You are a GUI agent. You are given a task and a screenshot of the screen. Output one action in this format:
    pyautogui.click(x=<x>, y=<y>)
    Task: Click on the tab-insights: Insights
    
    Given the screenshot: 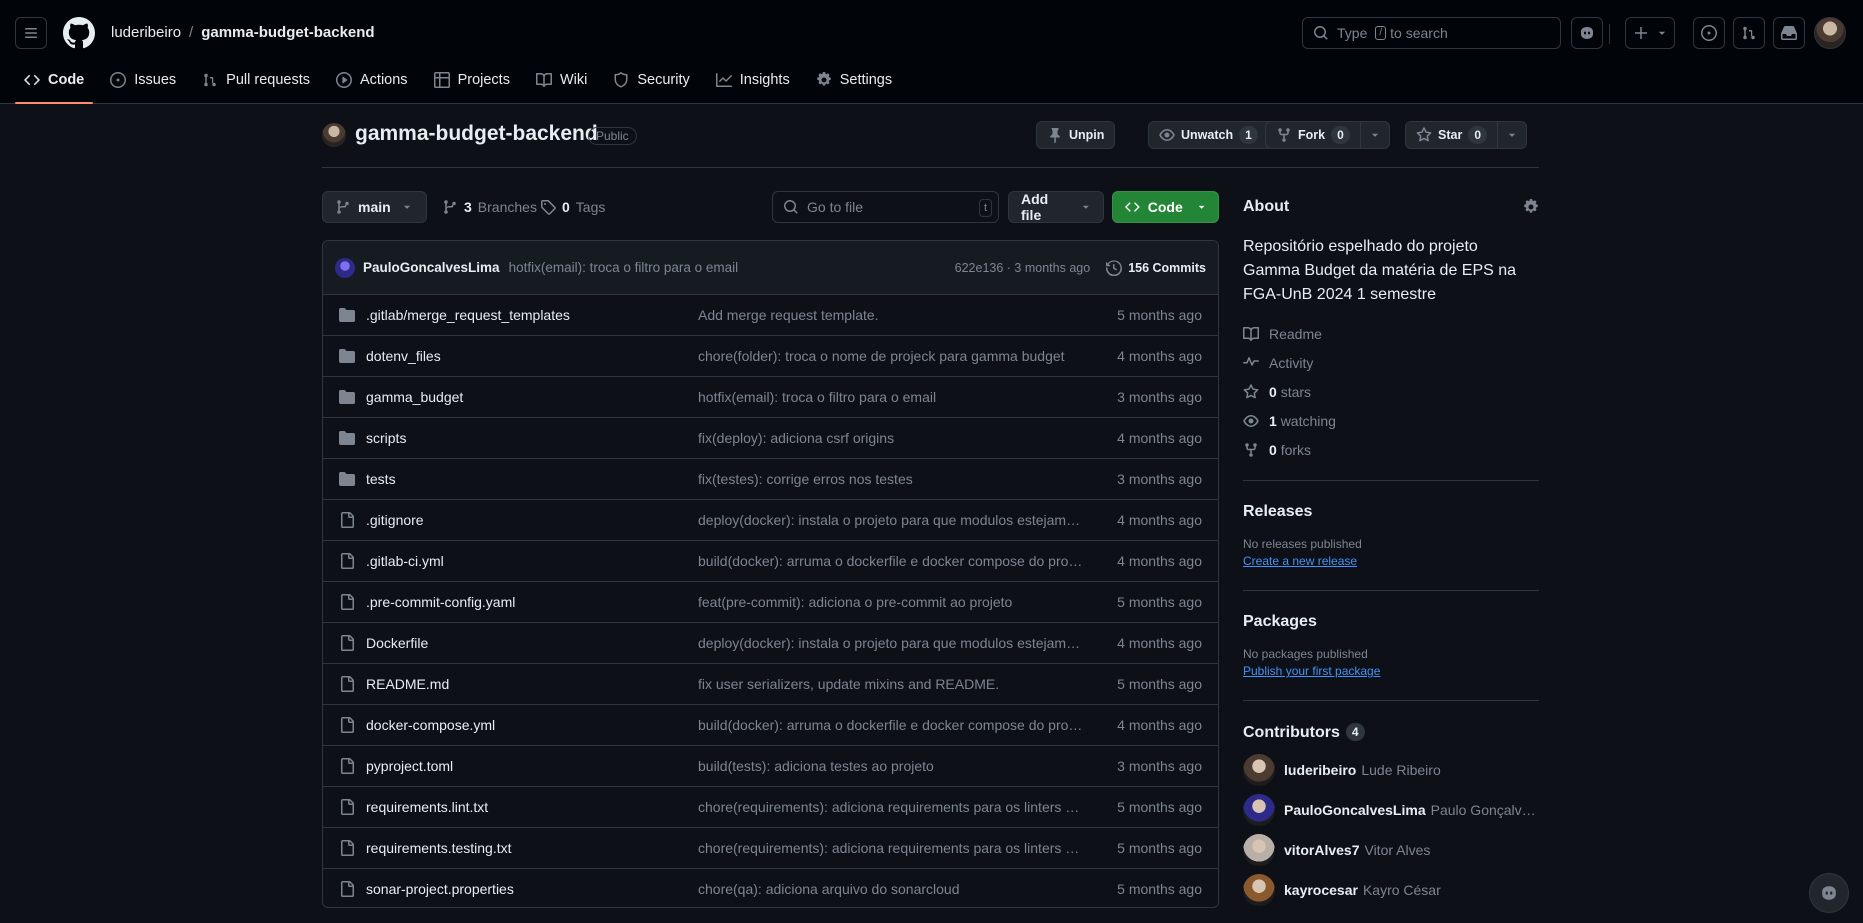 What is the action you would take?
    pyautogui.click(x=753, y=80)
    